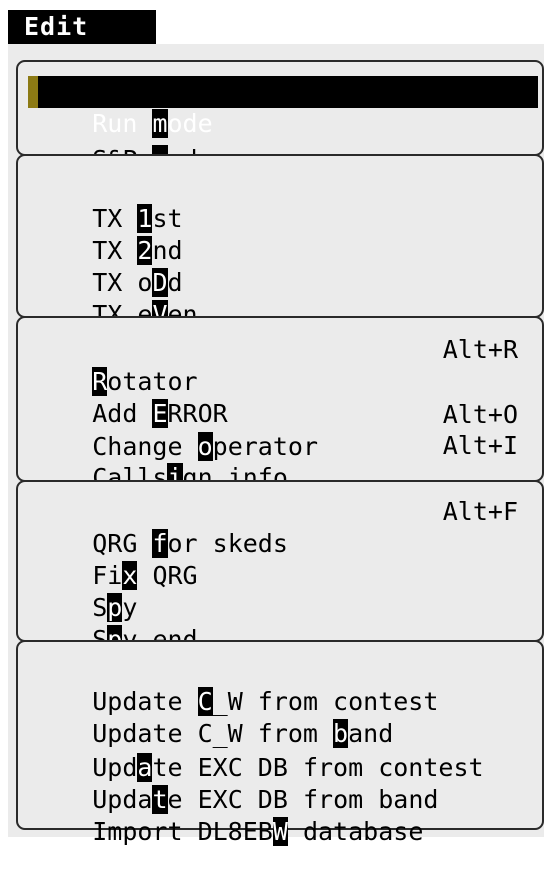 The height and width of the screenshot is (880, 544). What do you see at coordinates (33, 92) in the screenshot?
I see `selection-marker` at bounding box center [33, 92].